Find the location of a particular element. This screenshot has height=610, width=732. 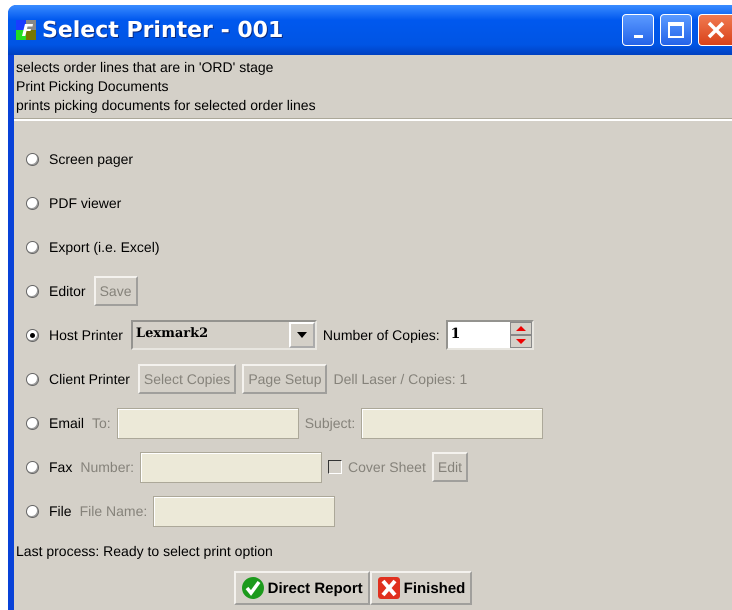

copies-spinner: 1 is located at coordinates (490, 335).